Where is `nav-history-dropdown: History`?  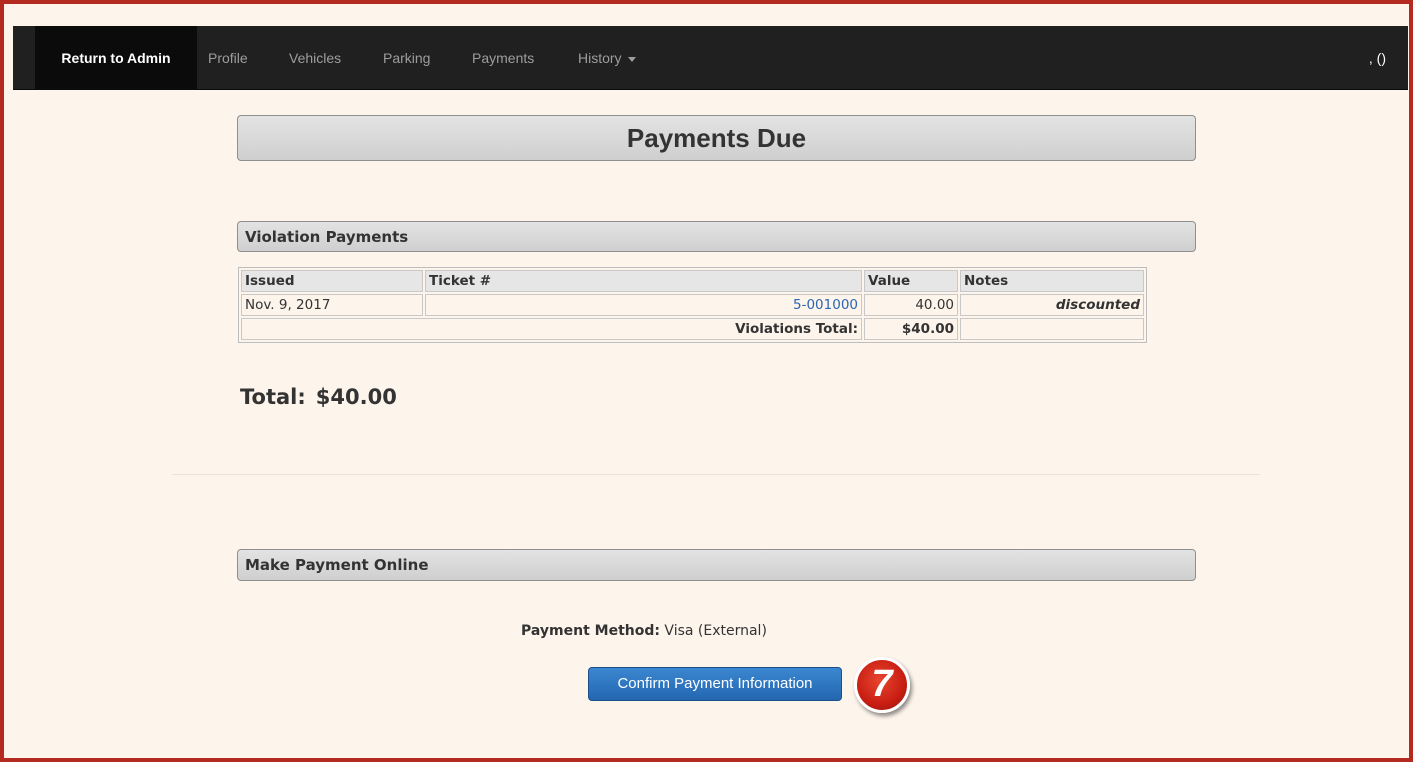 nav-history-dropdown: History is located at coordinates (607, 58).